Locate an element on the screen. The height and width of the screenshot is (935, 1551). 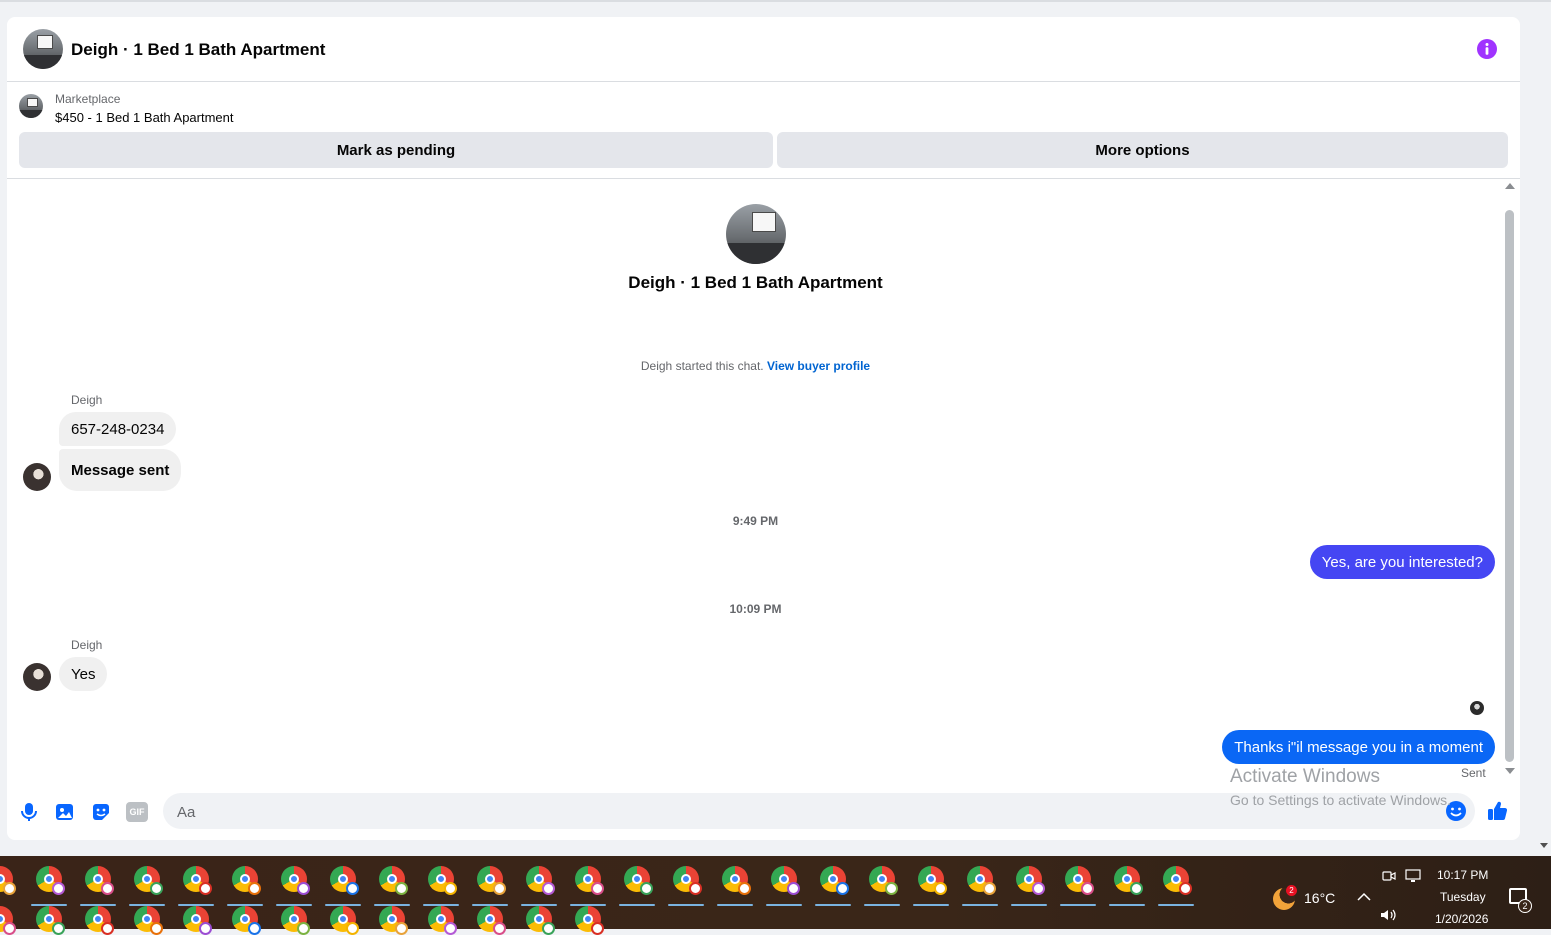
network-icon is located at coordinates (1413, 876).